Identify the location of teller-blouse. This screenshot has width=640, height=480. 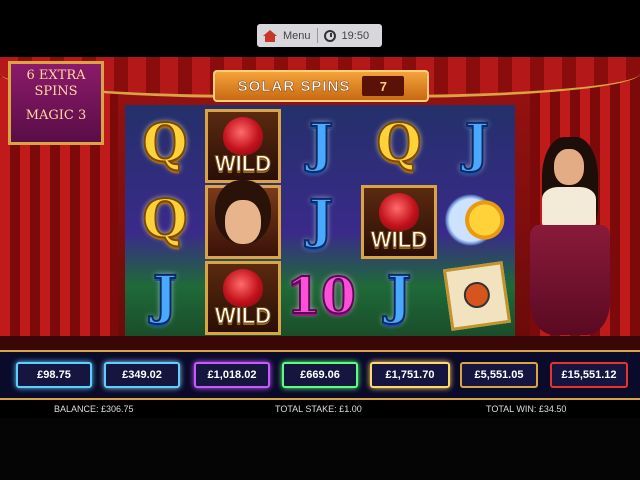
(569, 207).